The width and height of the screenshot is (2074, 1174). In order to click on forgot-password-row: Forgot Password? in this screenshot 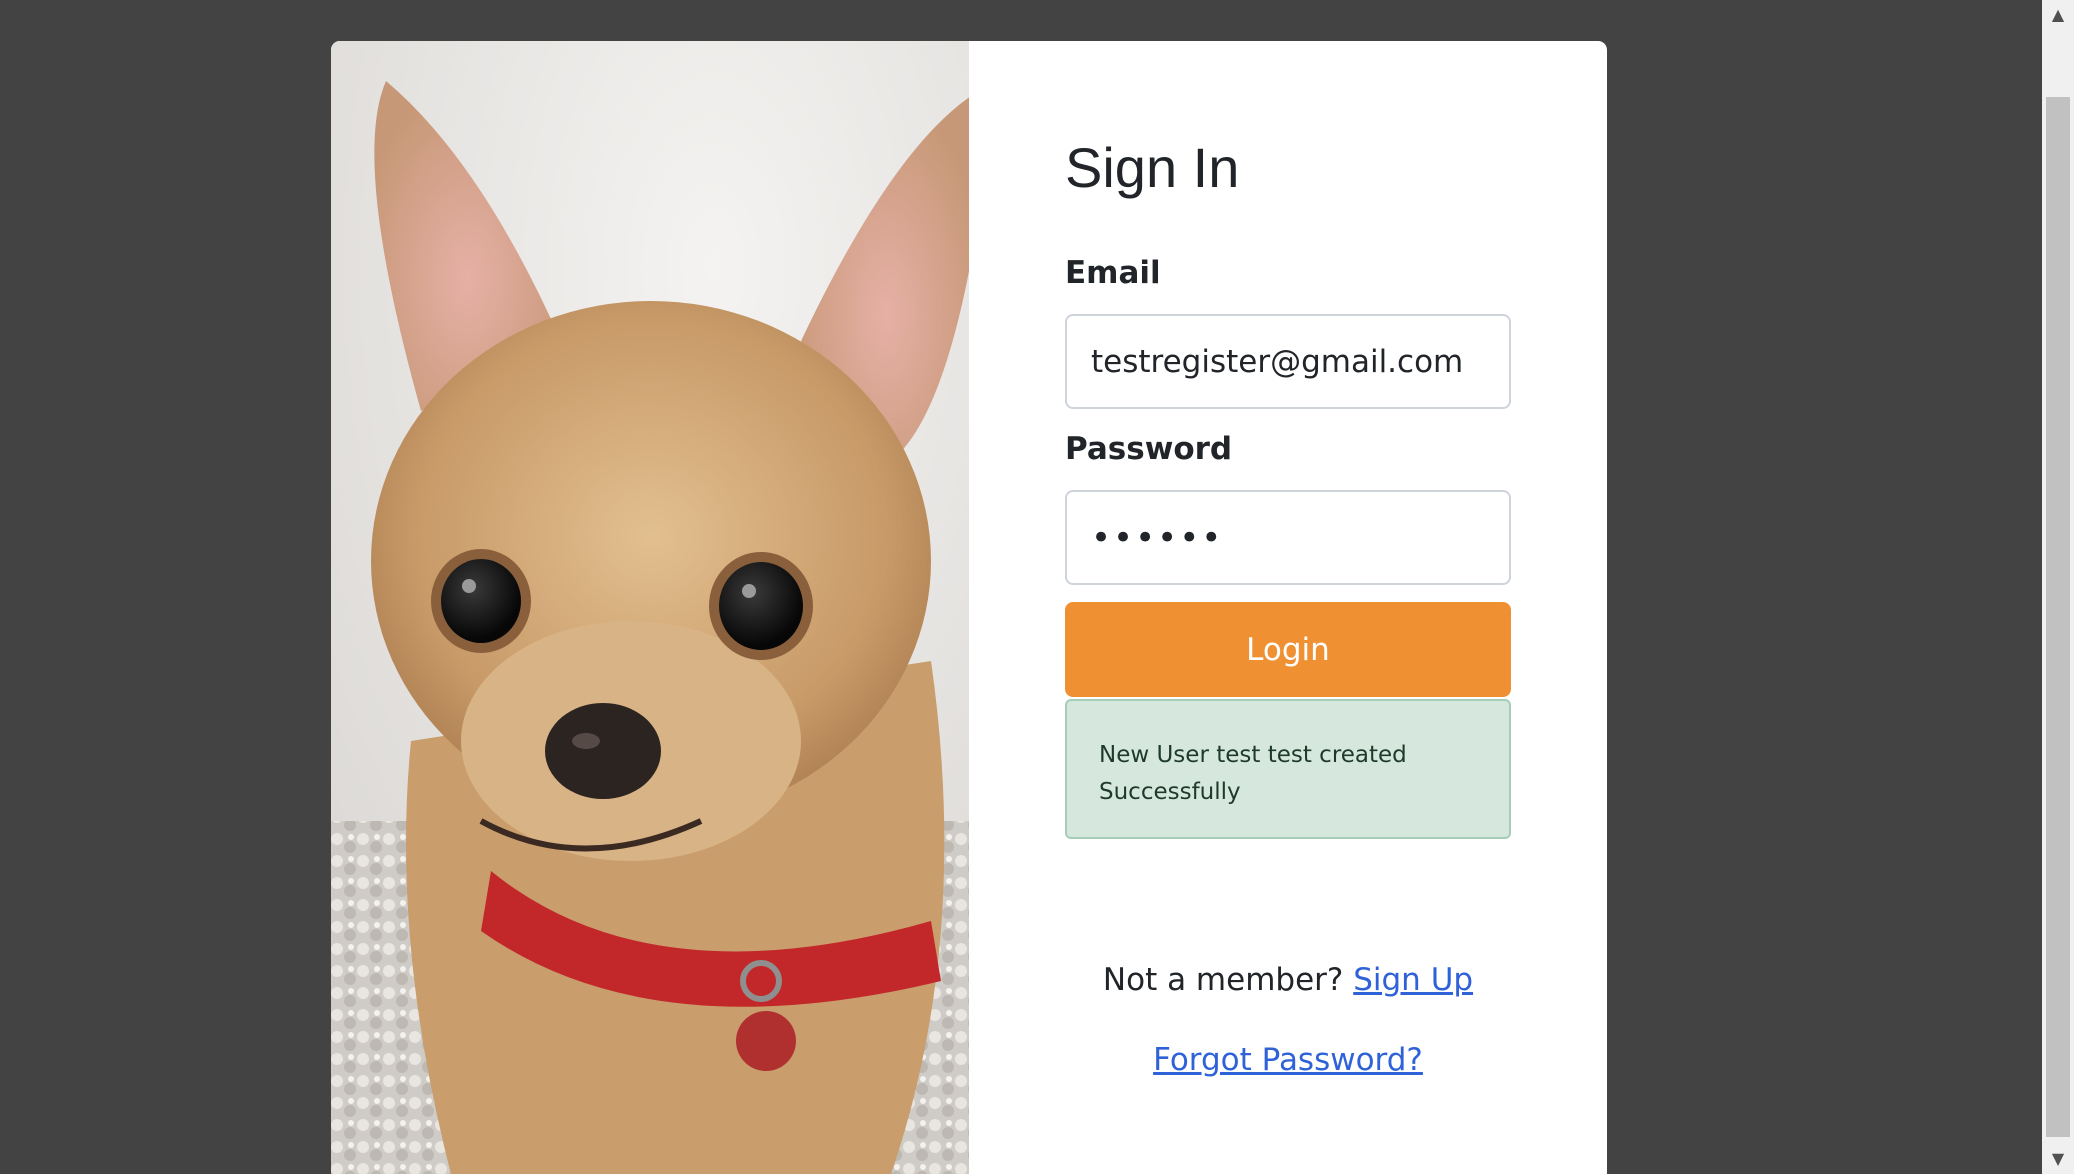, I will do `click(1288, 1060)`.